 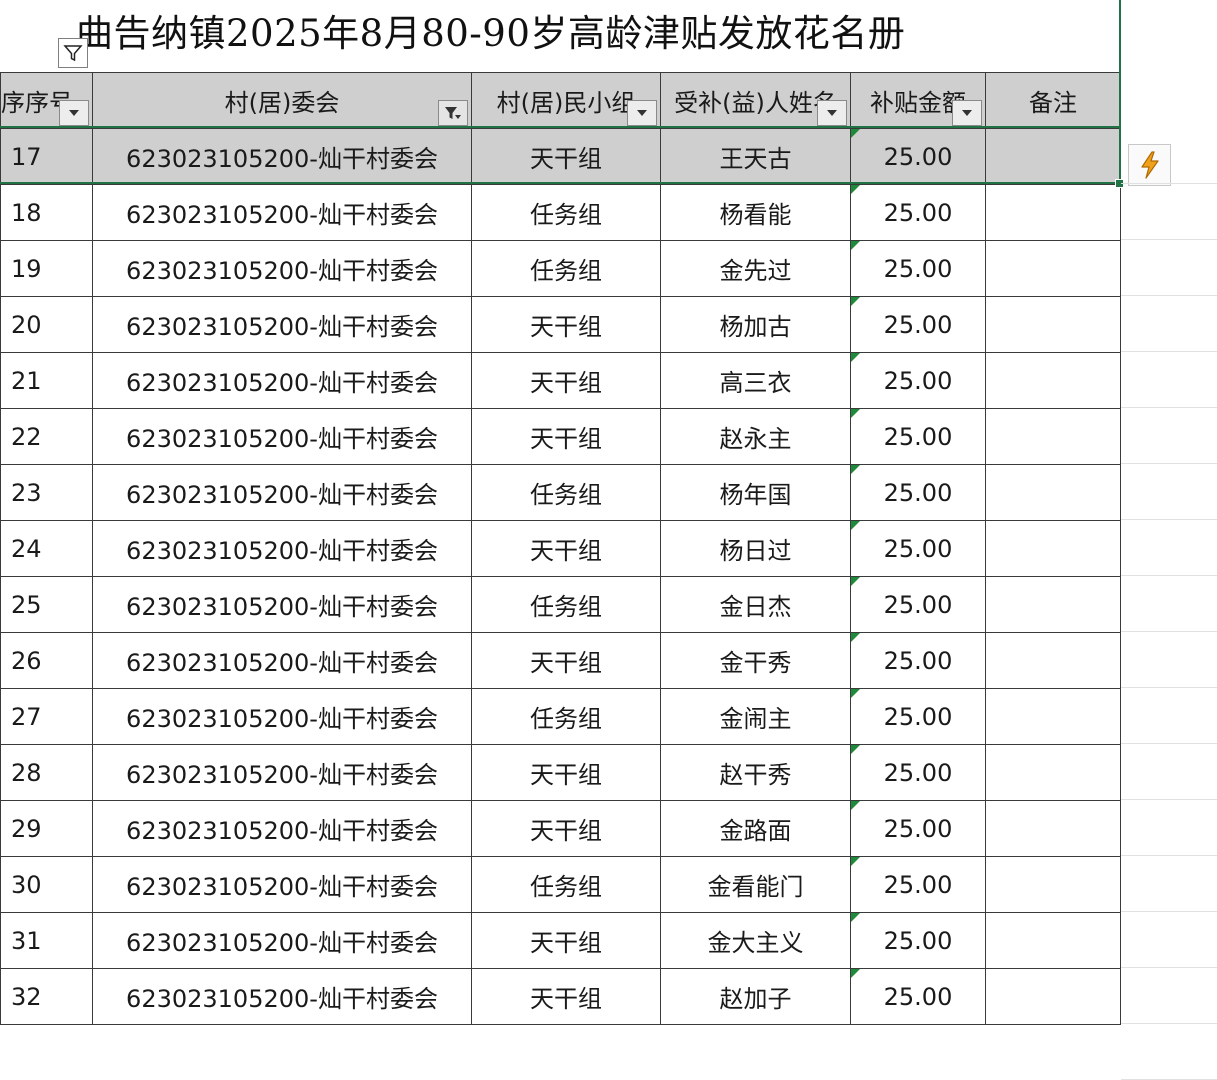 What do you see at coordinates (73, 53) in the screenshot?
I see `filter-icon` at bounding box center [73, 53].